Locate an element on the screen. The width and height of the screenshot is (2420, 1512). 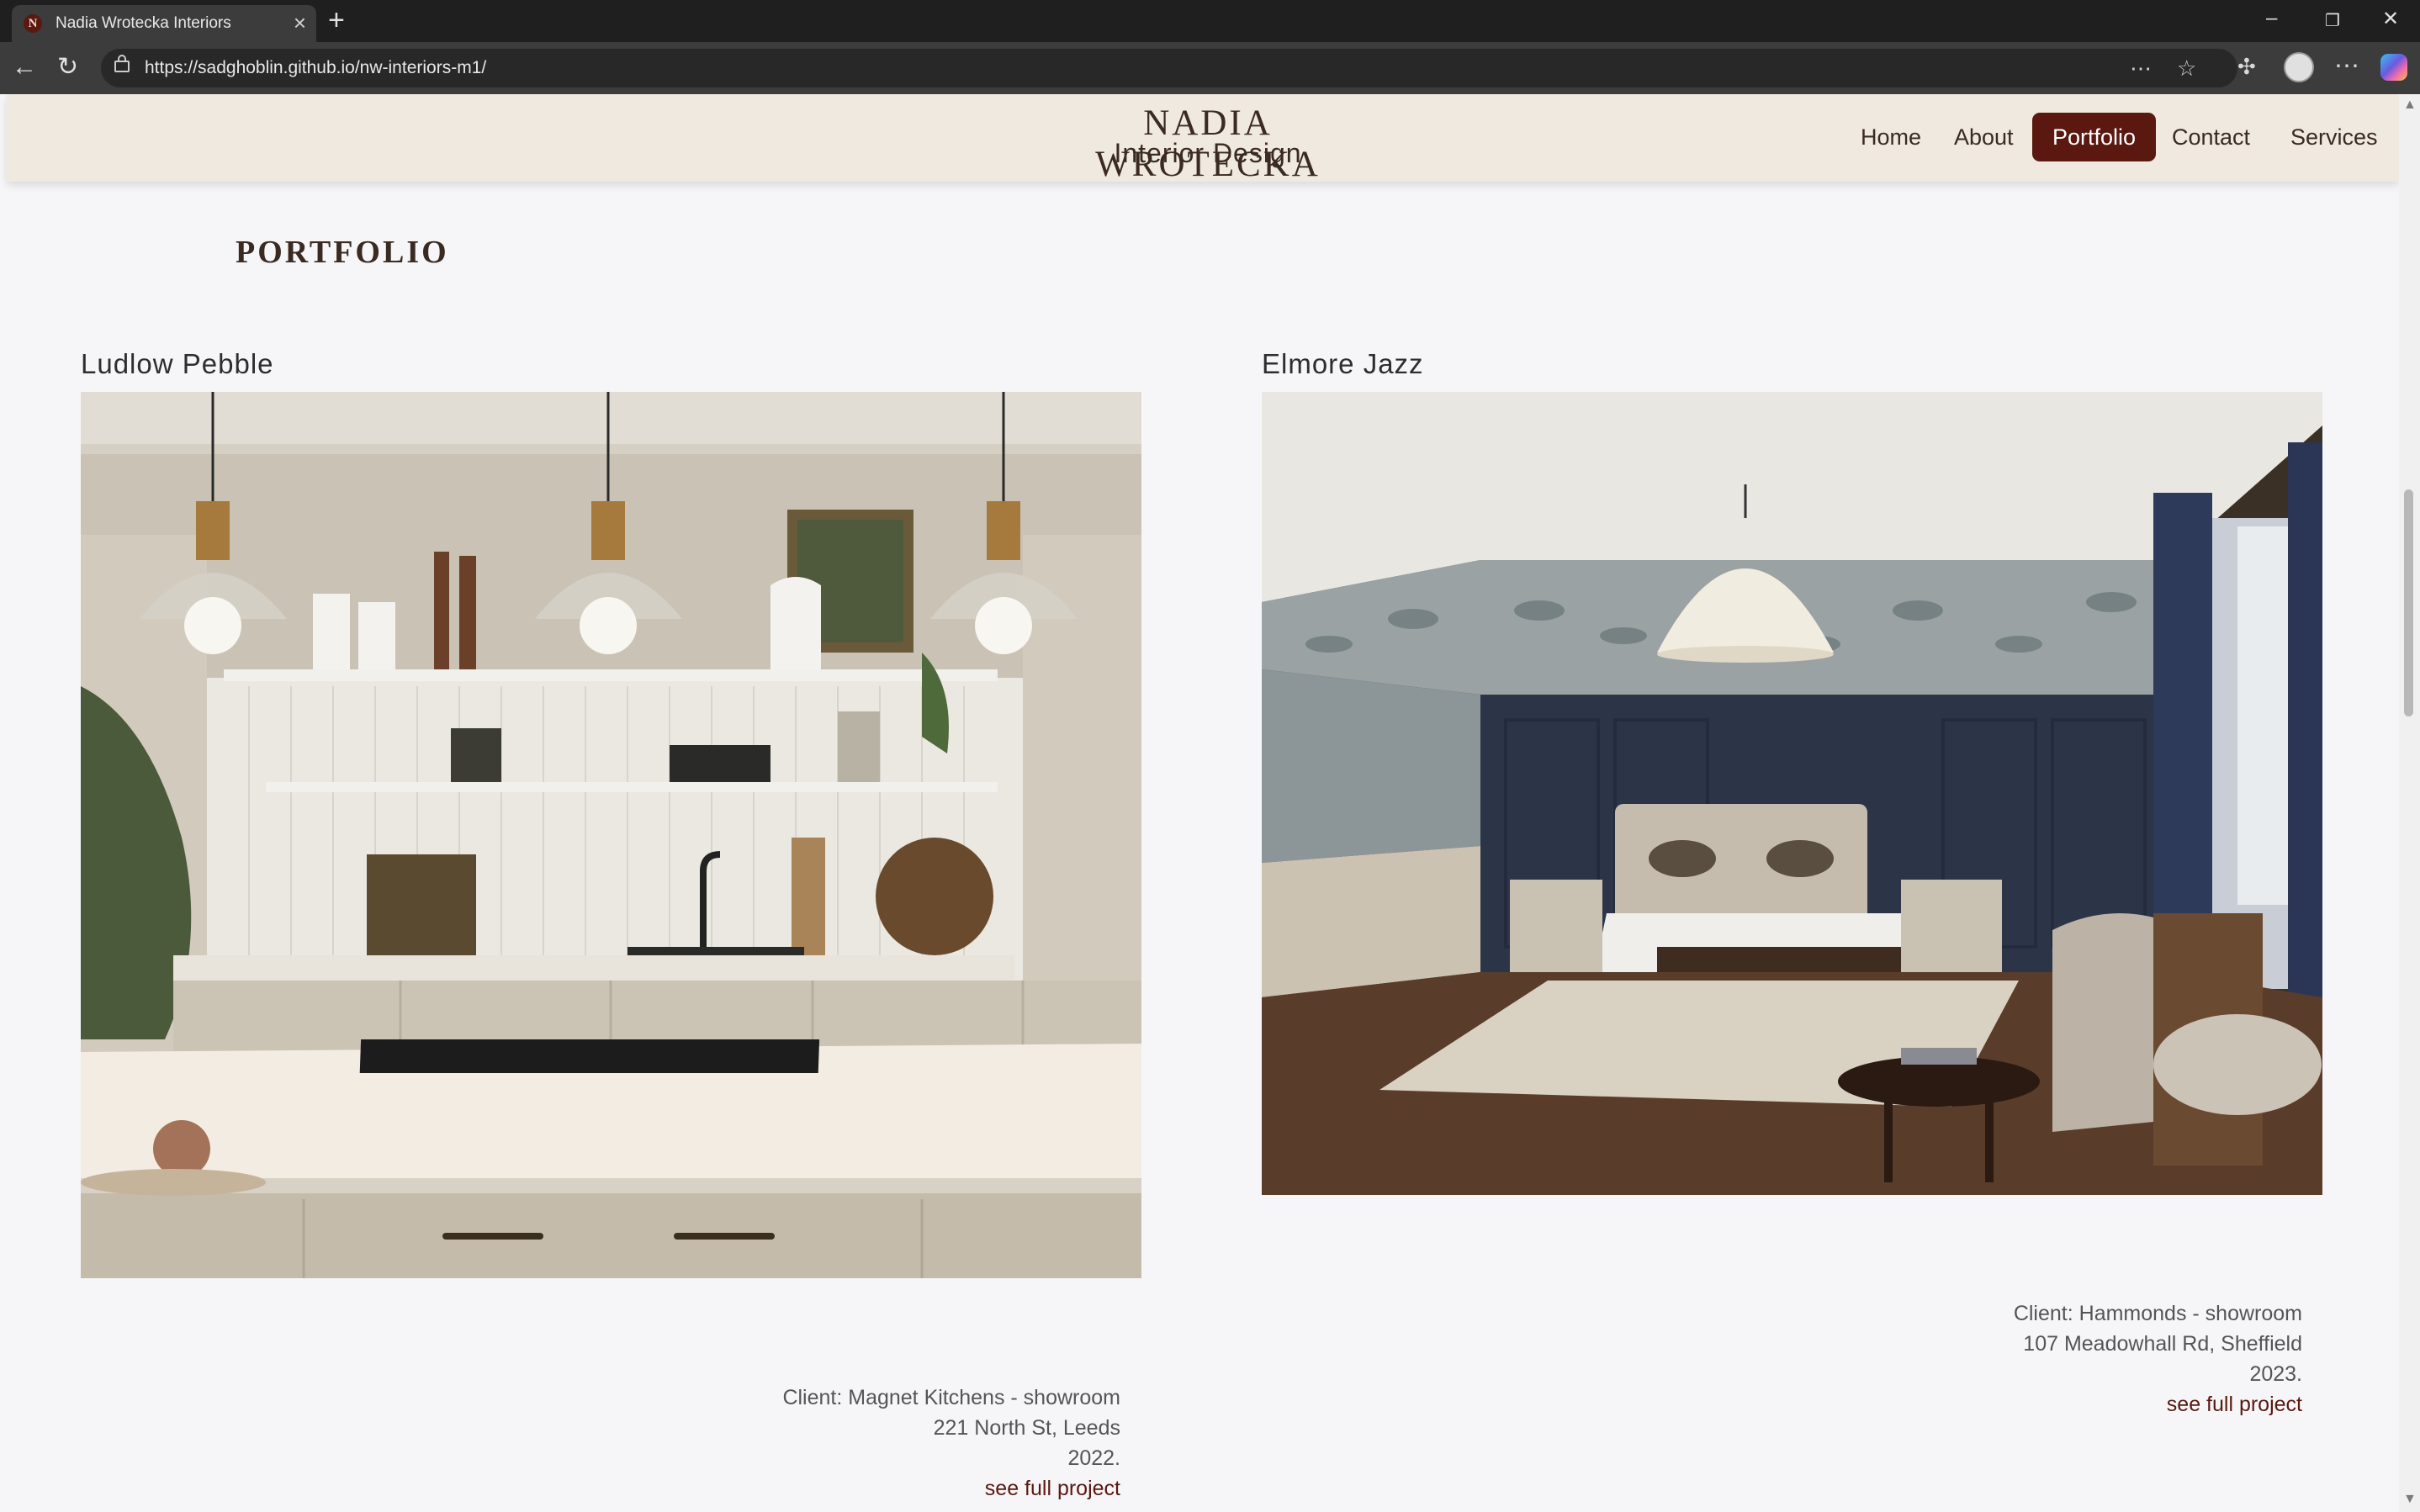
nav-portfolio: Portfolio is located at coordinates (2094, 137).